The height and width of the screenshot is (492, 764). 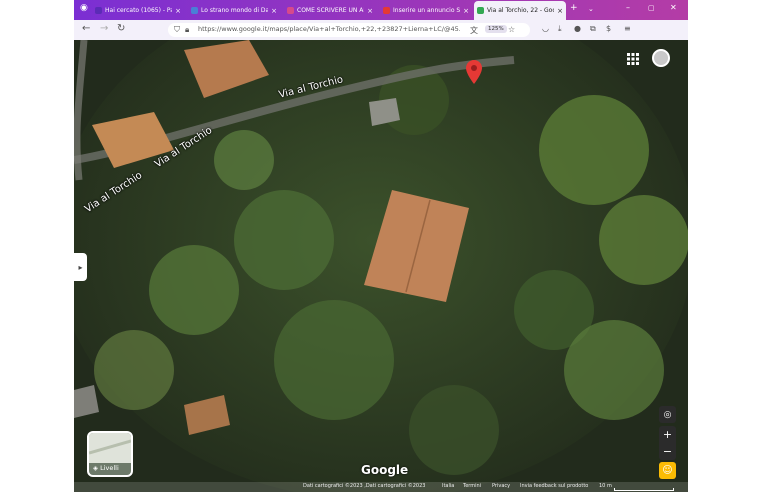 I want to click on firefox-menu-icon: ◉, so click(x=84, y=8).